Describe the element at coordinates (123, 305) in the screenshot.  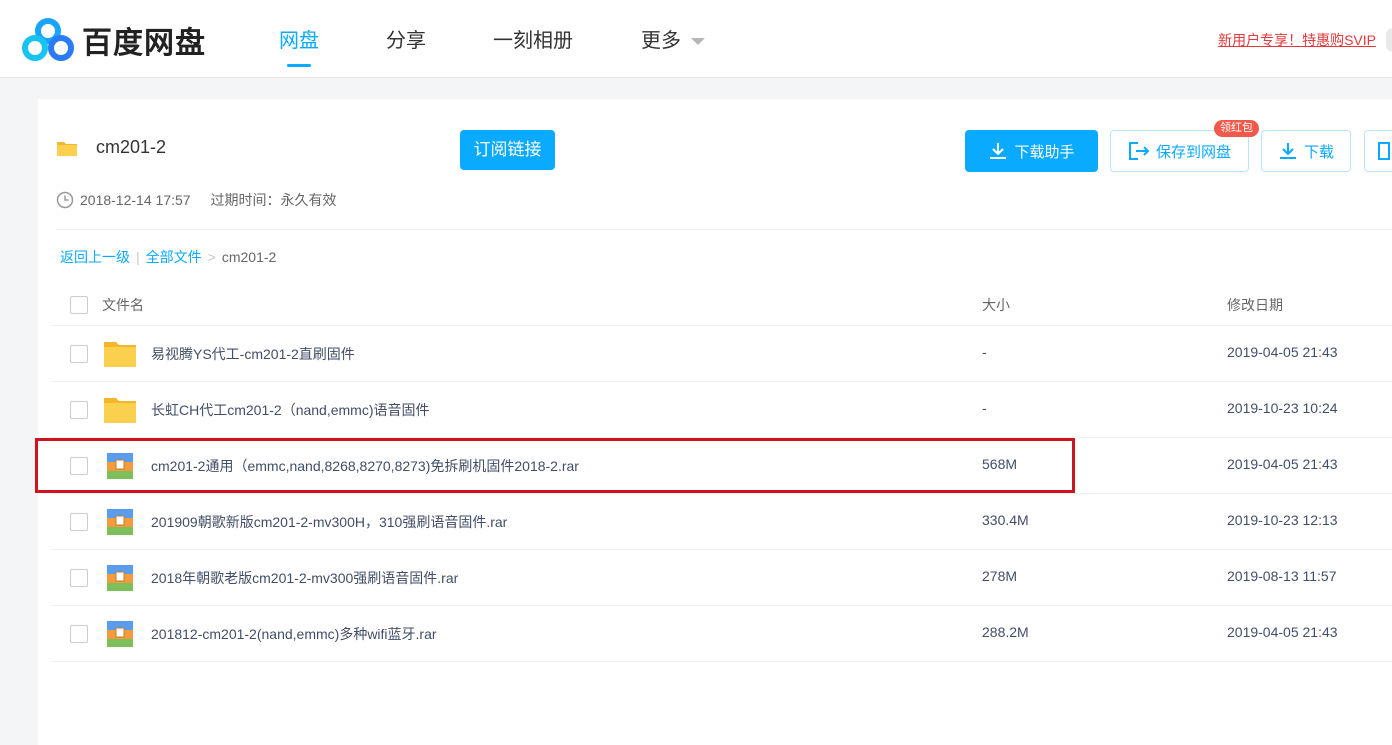
I see `column-header-name: 文件名` at that location.